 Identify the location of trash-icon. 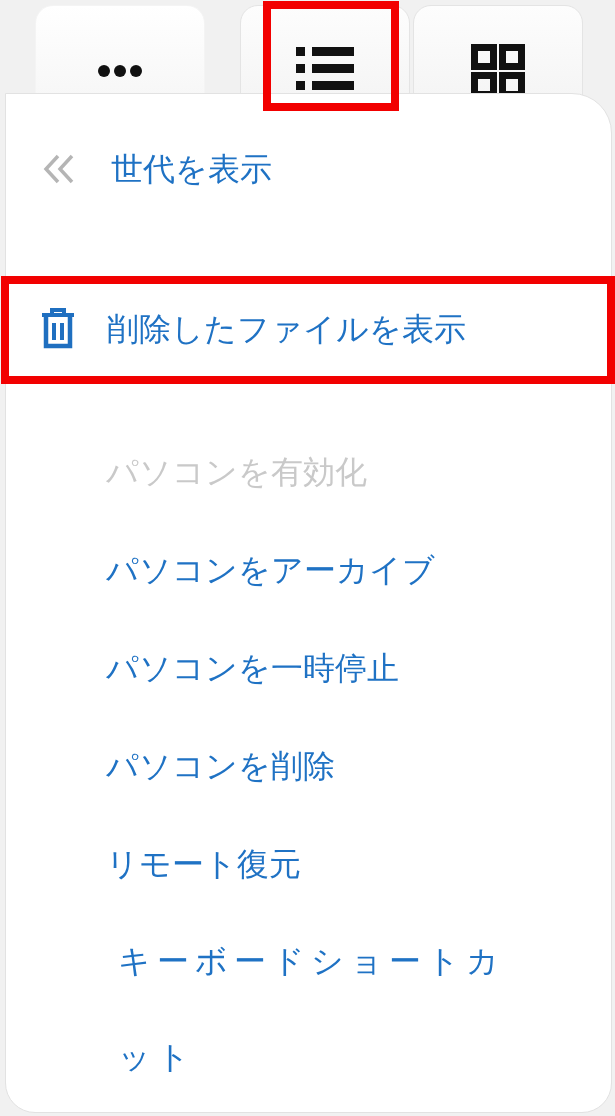
(58, 329).